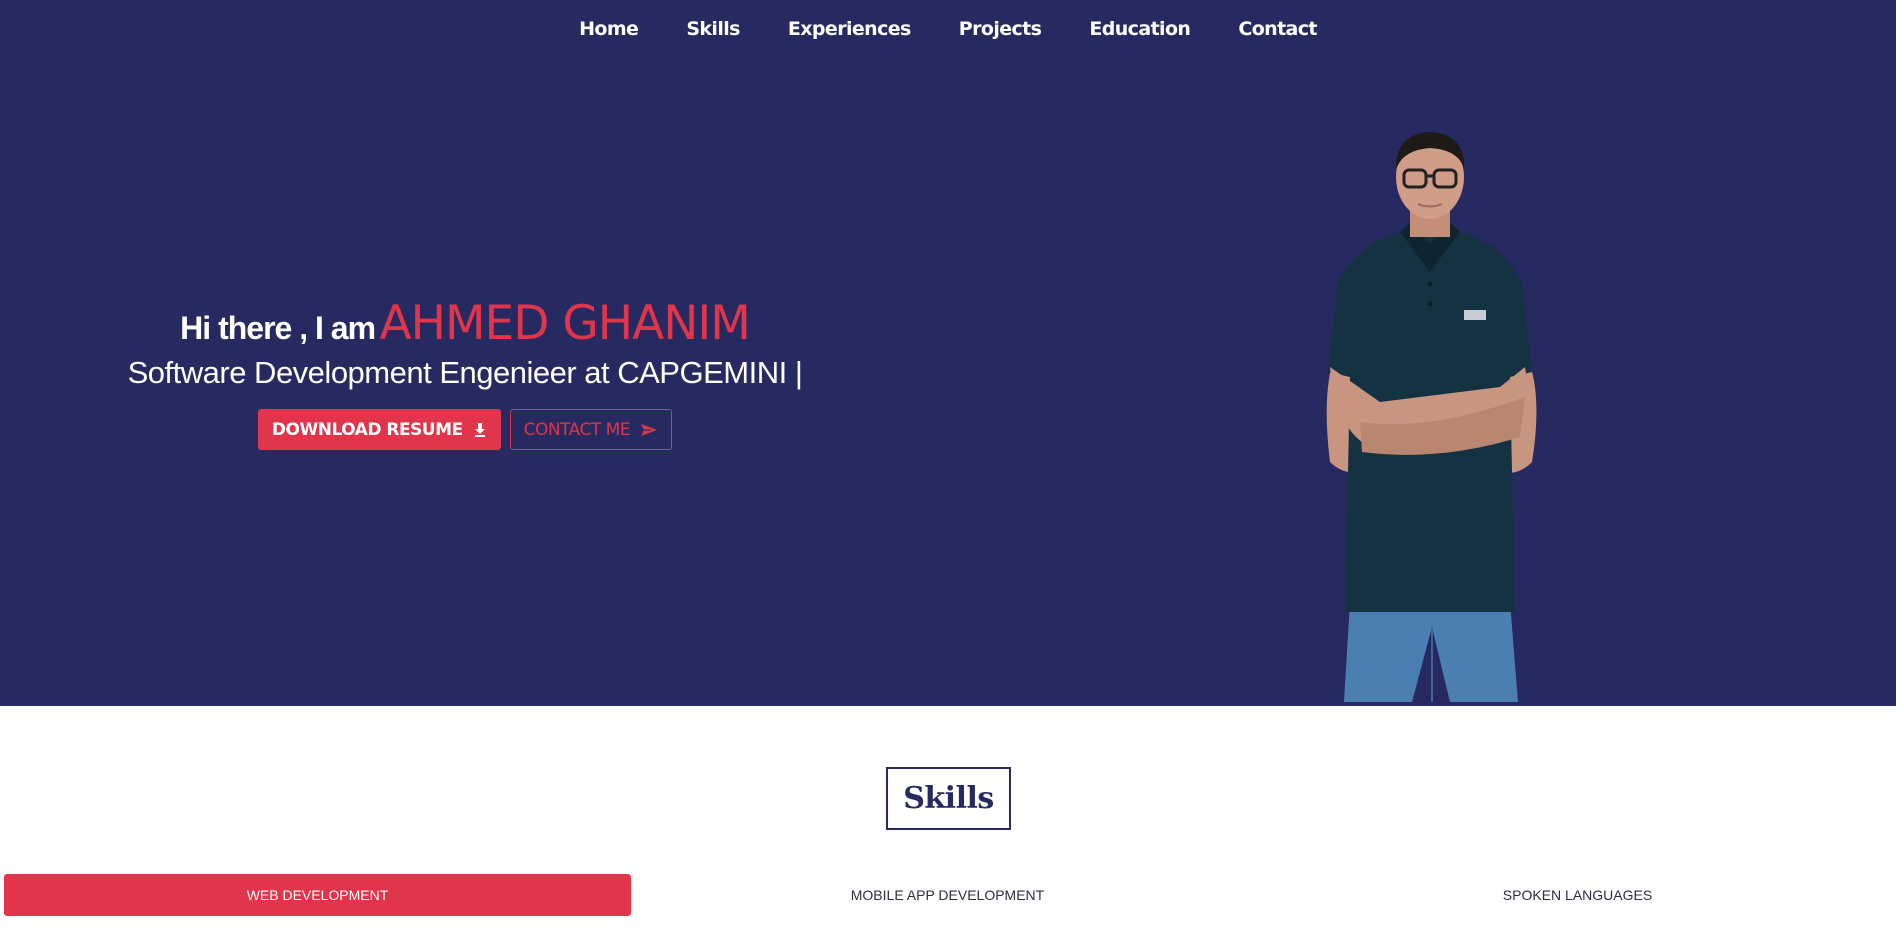 Image resolution: width=1896 pixels, height=930 pixels. Describe the element at coordinates (849, 29) in the screenshot. I see `nav-link-experiences: Experiences` at that location.